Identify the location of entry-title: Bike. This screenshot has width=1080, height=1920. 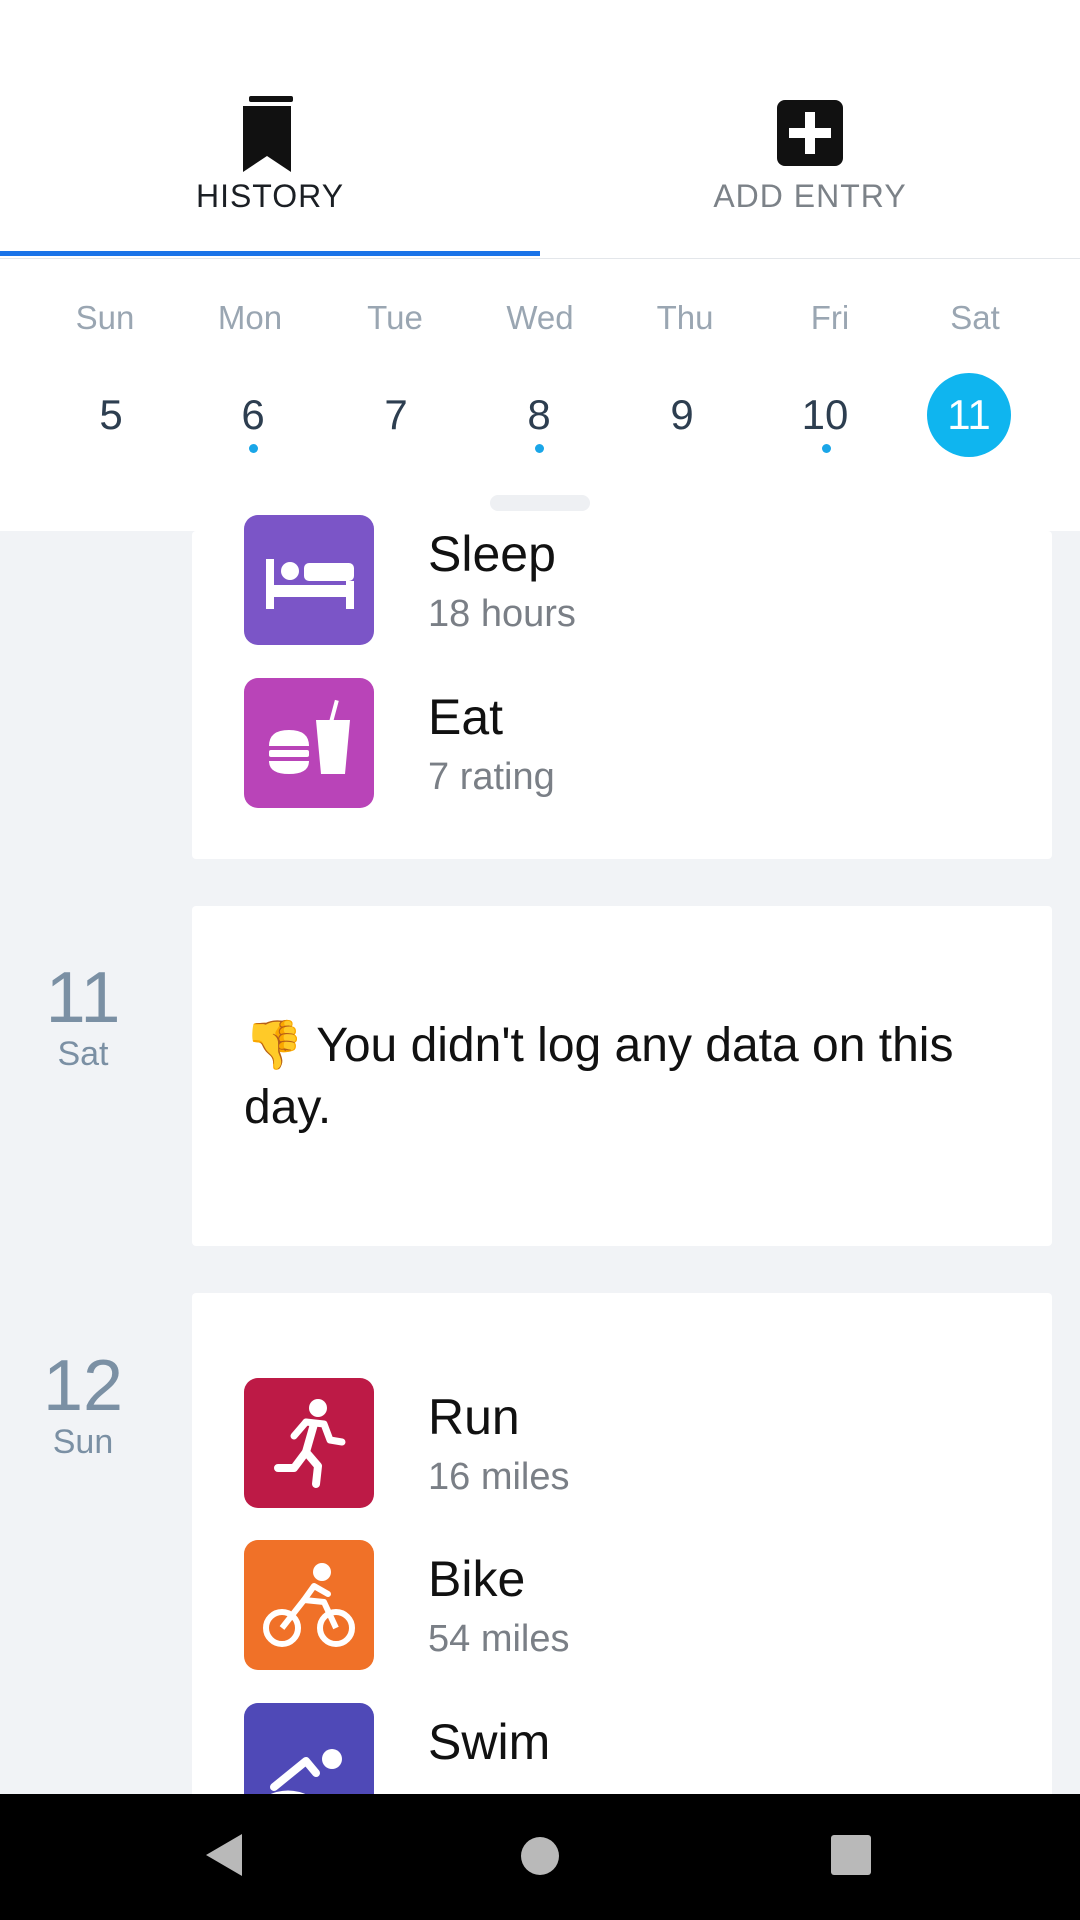
(477, 1579).